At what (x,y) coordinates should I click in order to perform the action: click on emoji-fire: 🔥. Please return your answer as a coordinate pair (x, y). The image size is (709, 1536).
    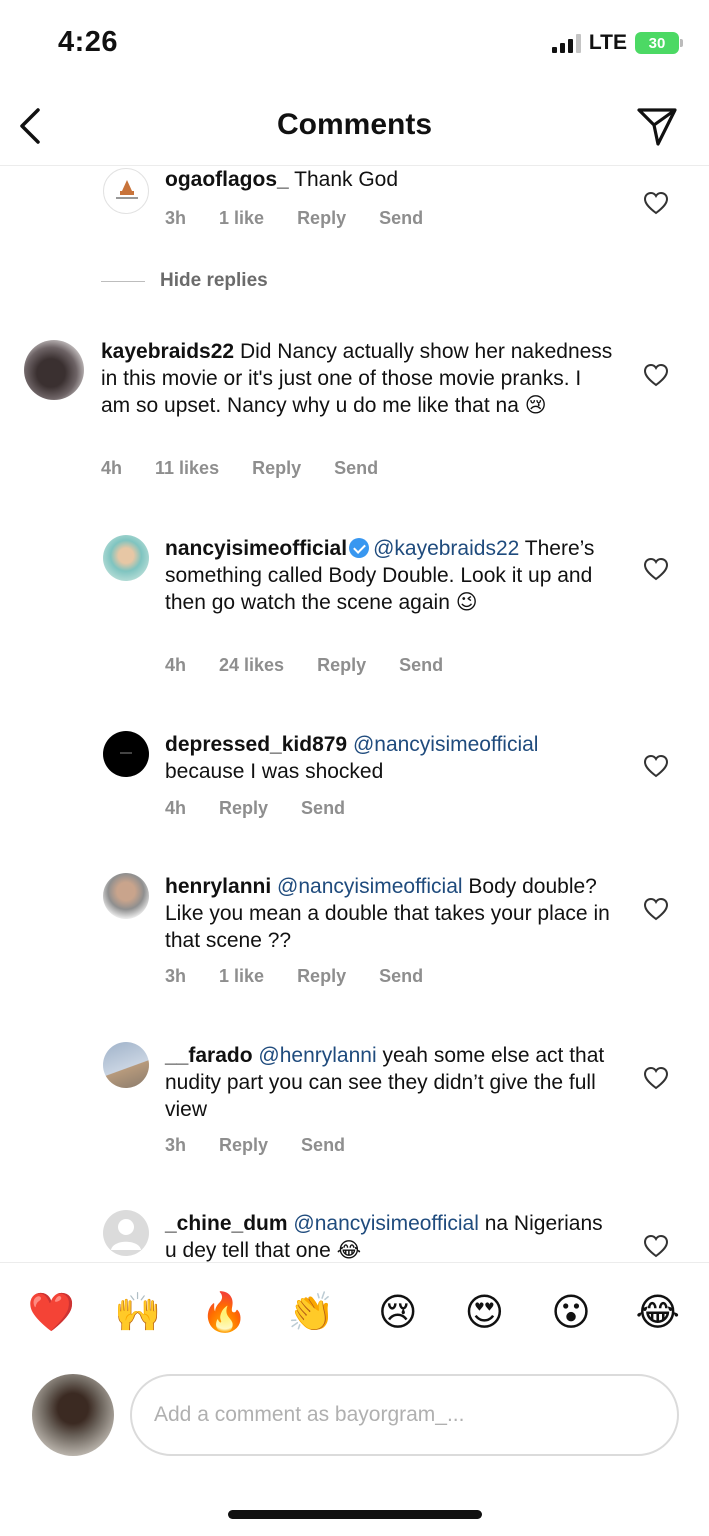
    Looking at the image, I should click on (225, 1313).